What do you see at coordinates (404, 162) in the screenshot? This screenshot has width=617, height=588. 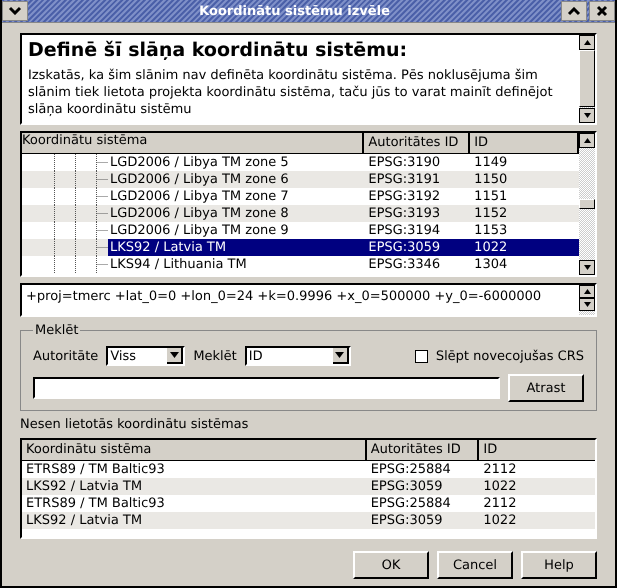 I see `authority-id: EPSG:3190` at bounding box center [404, 162].